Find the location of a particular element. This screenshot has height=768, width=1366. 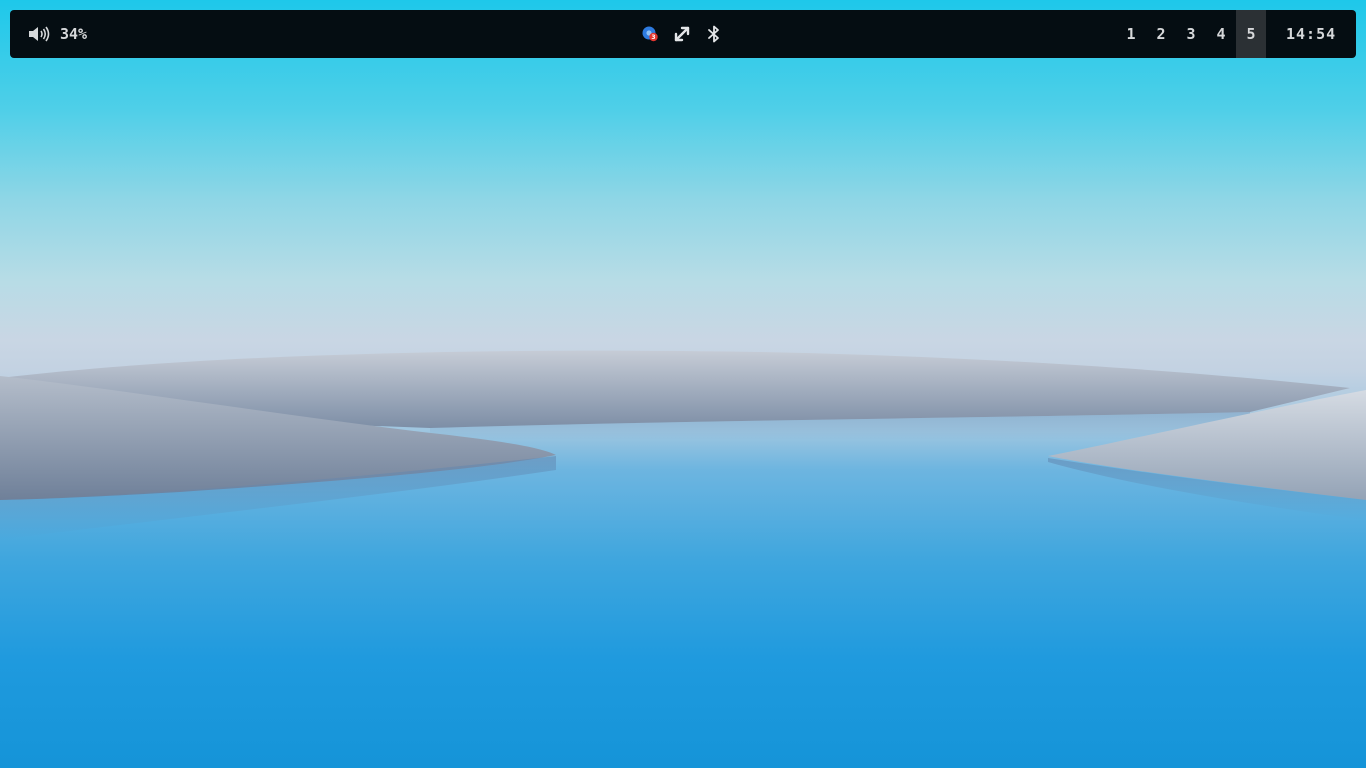

network-transfer-icon is located at coordinates (682, 34).